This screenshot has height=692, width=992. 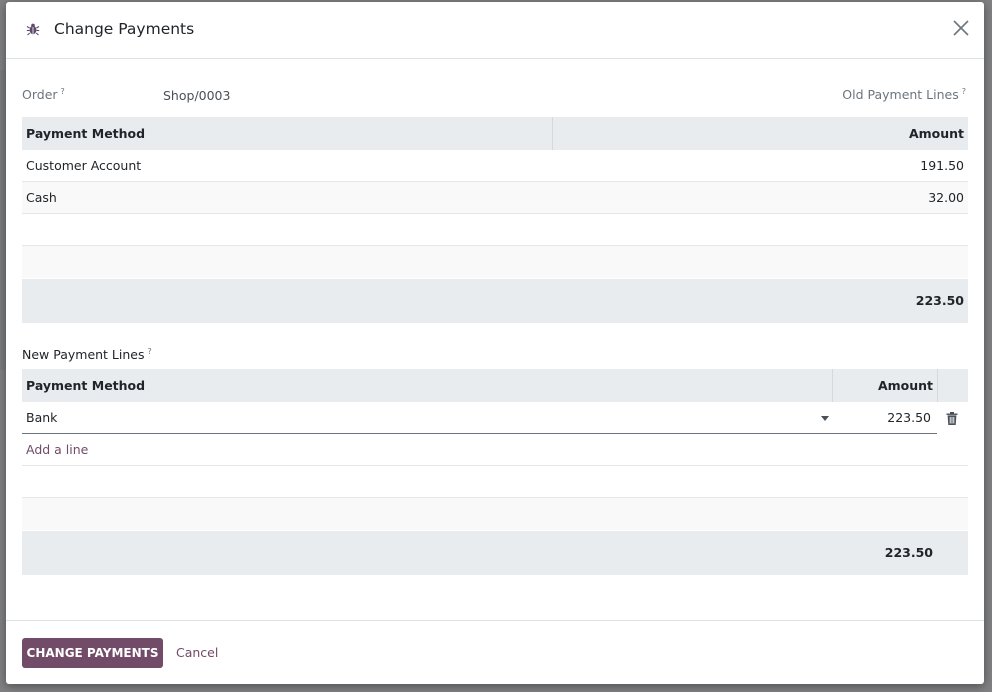 What do you see at coordinates (904, 94) in the screenshot?
I see `old-payment-lines-label: Old Payment Lines?` at bounding box center [904, 94].